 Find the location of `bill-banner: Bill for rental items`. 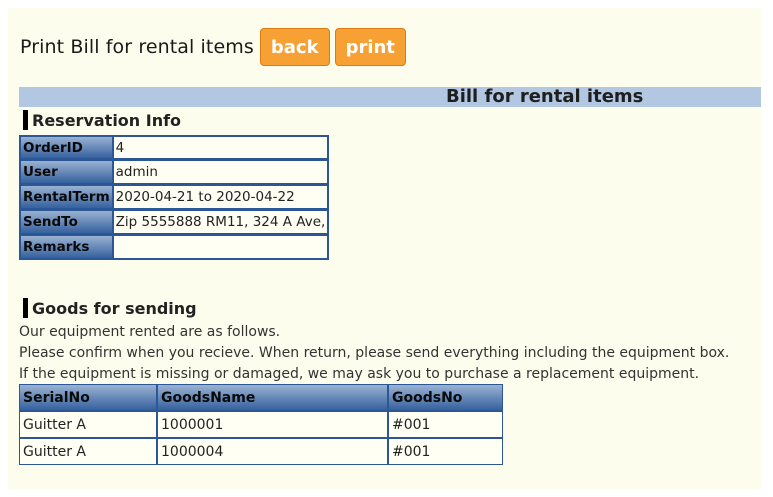

bill-banner: Bill for rental items is located at coordinates (390, 97).